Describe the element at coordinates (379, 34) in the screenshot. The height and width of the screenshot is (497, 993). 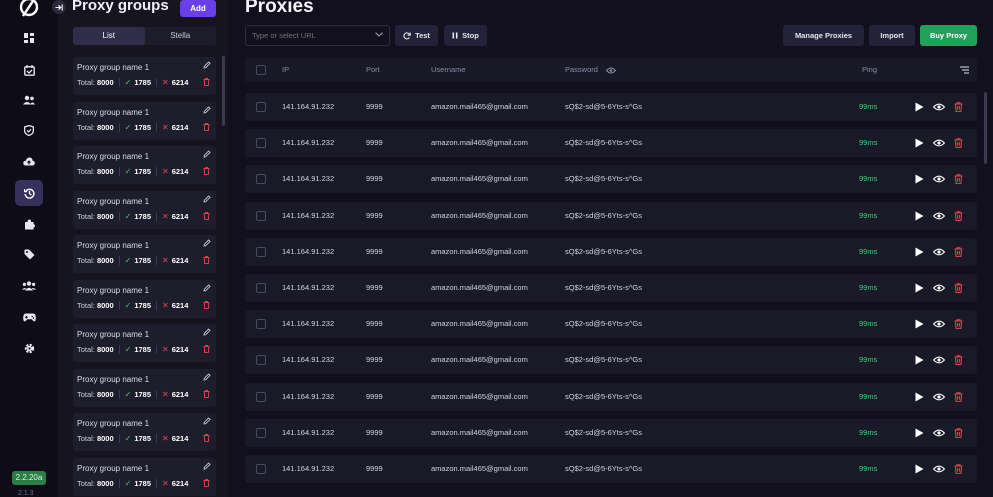
I see `chevron-down-icon` at that location.